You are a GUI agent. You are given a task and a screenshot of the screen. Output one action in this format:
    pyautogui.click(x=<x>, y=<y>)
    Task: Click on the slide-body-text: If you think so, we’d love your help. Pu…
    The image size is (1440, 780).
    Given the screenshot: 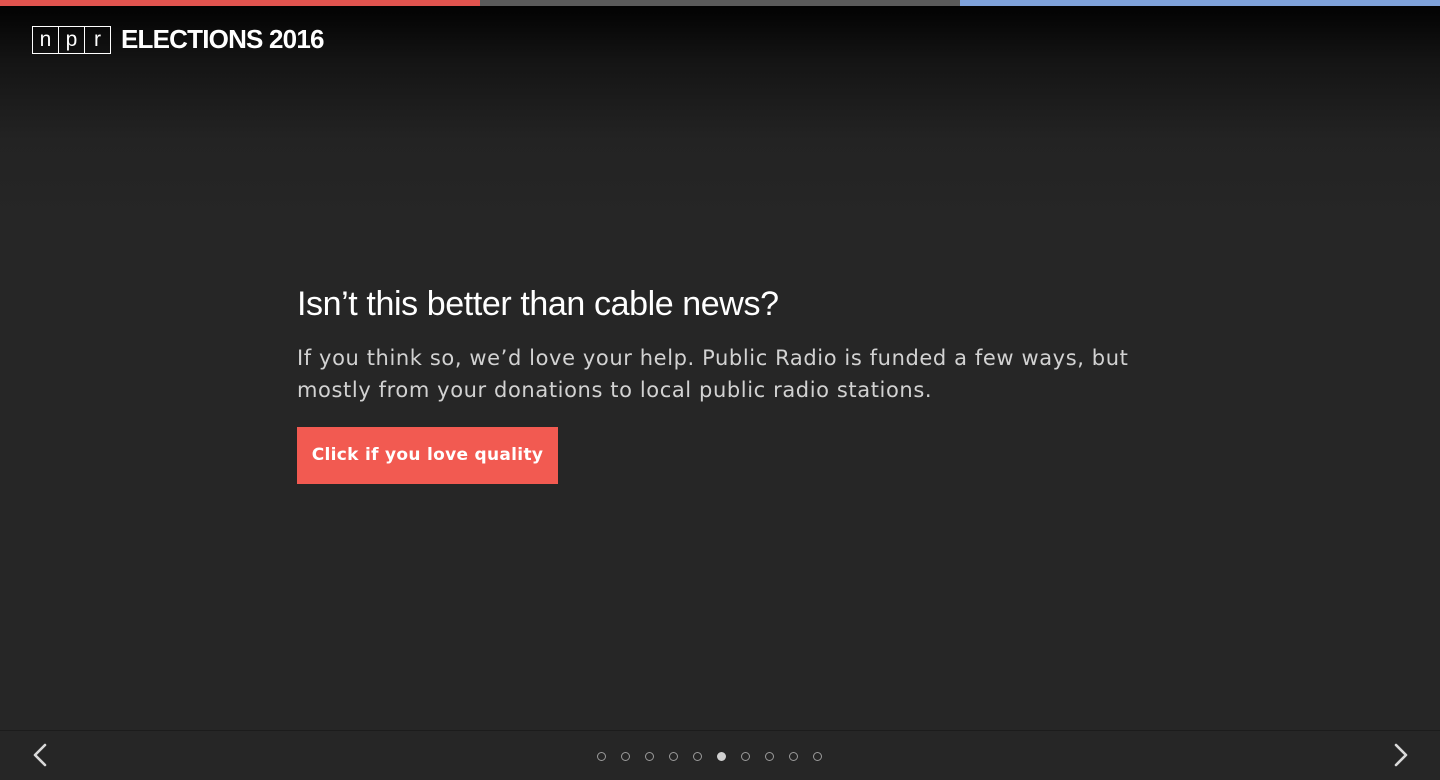 What is the action you would take?
    pyautogui.click(x=713, y=374)
    